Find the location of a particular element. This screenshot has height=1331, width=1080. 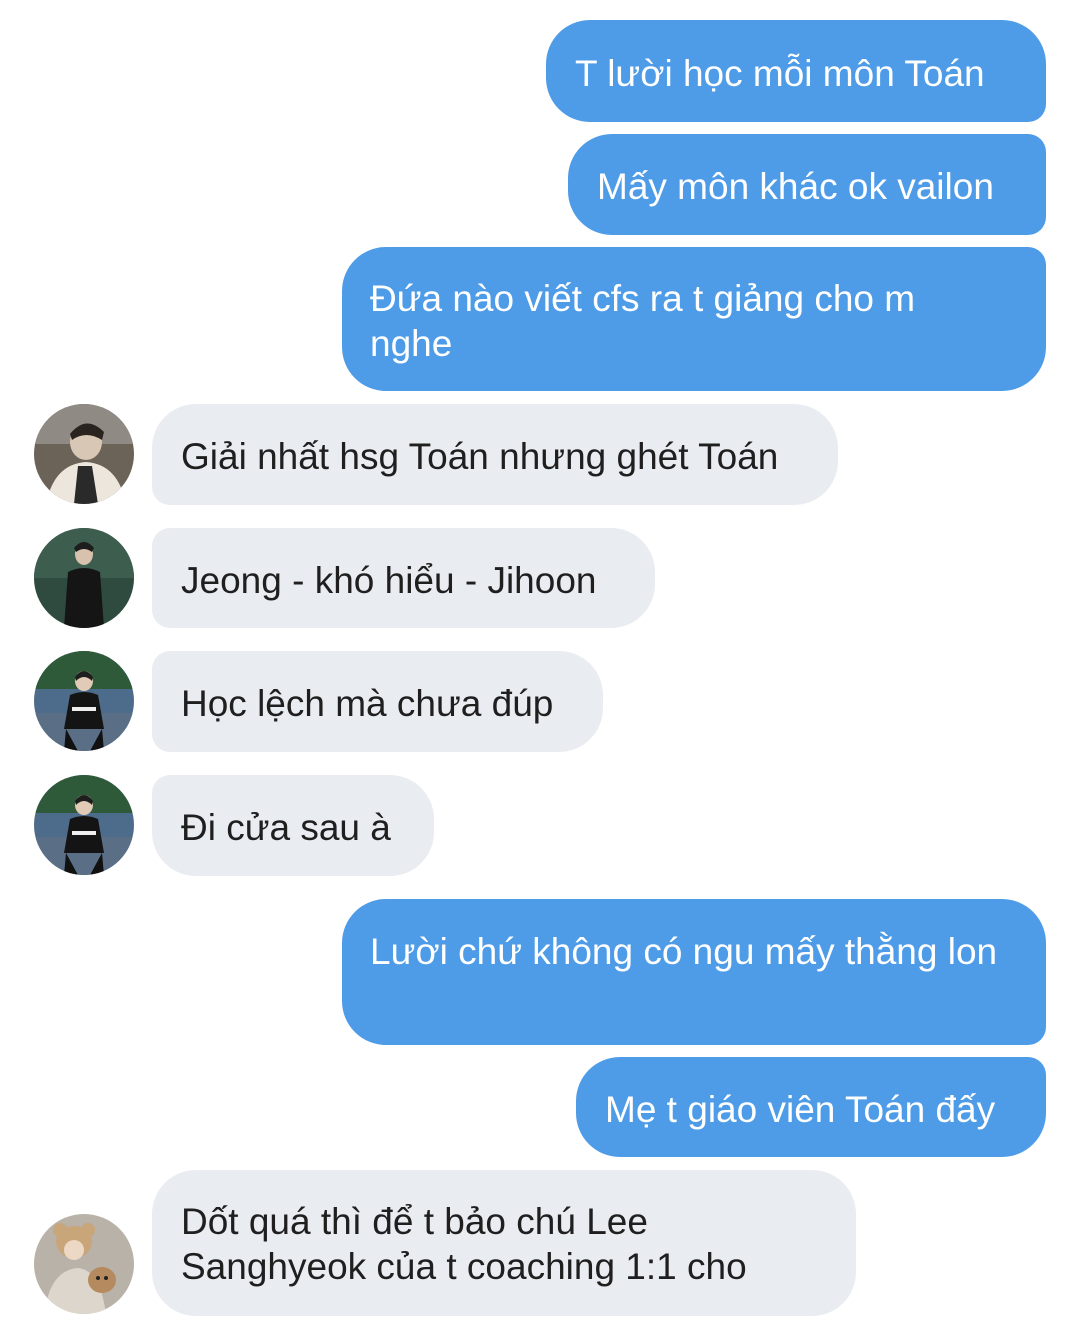

message-bubble-sent: Mẹ t giáo viên Toán đấy is located at coordinates (811, 1107).